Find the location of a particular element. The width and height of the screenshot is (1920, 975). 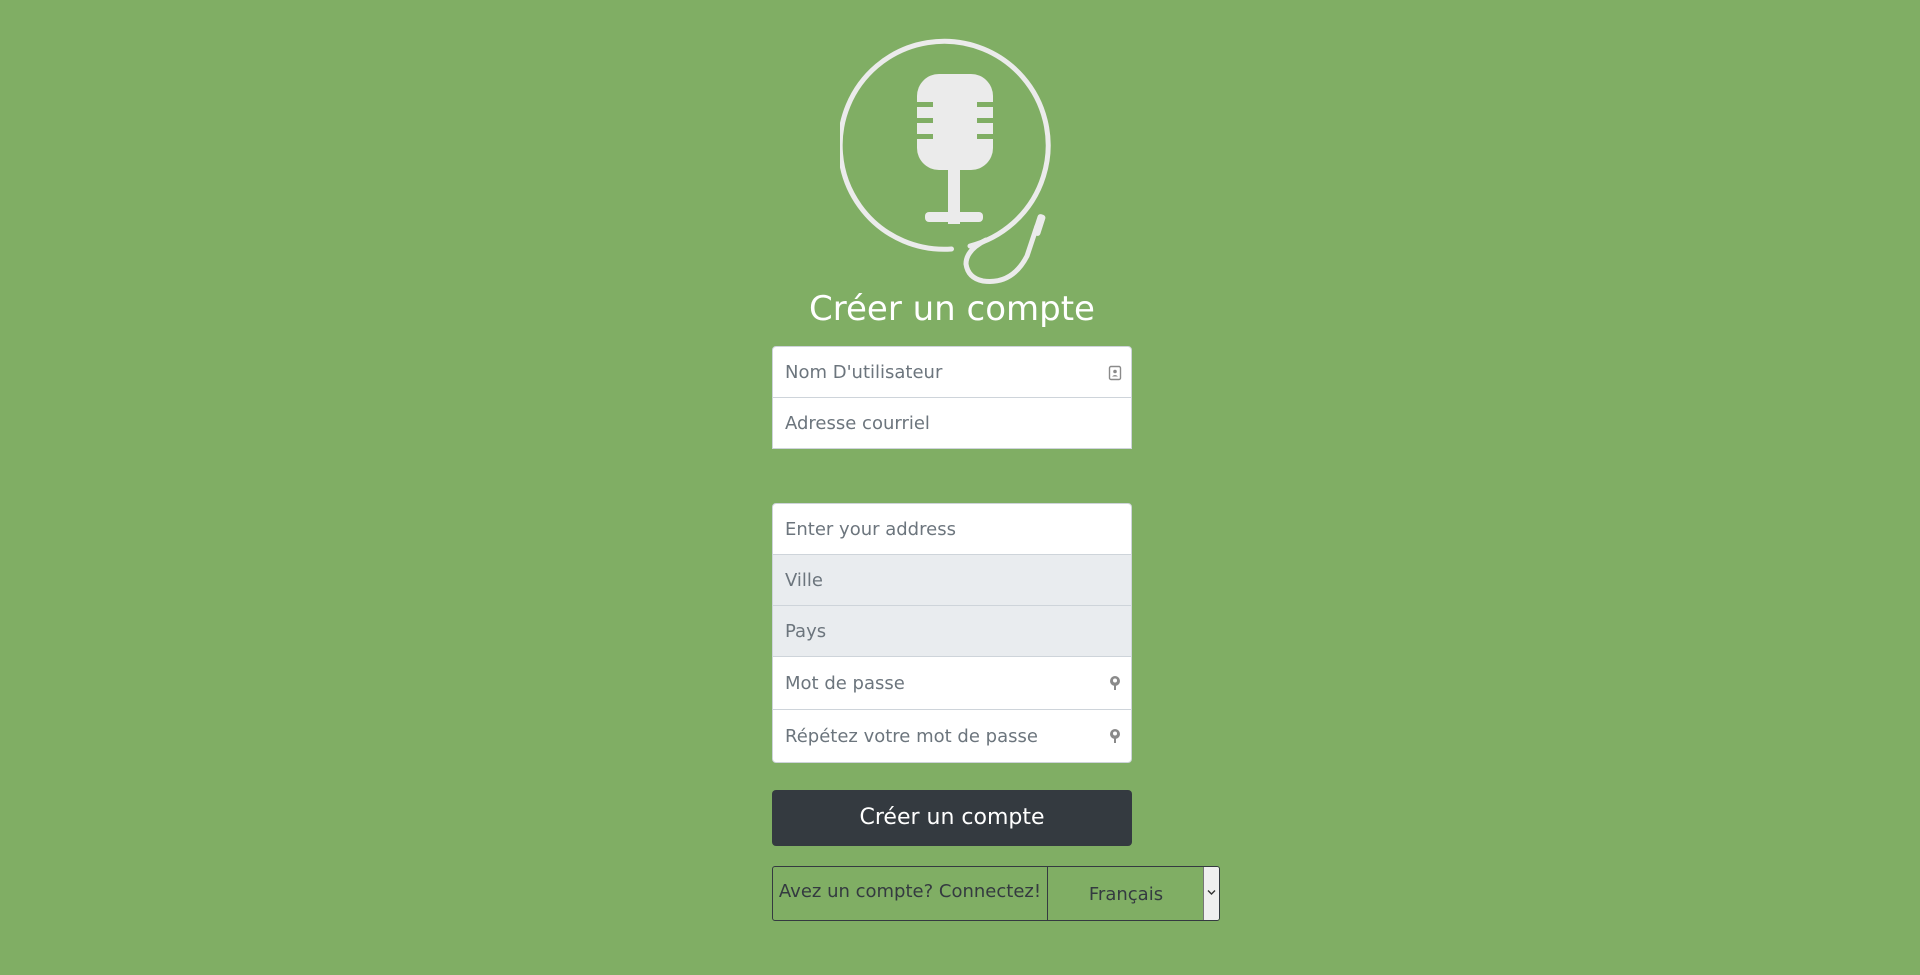

login-link: Avez un compte? Connectez! is located at coordinates (910, 893).